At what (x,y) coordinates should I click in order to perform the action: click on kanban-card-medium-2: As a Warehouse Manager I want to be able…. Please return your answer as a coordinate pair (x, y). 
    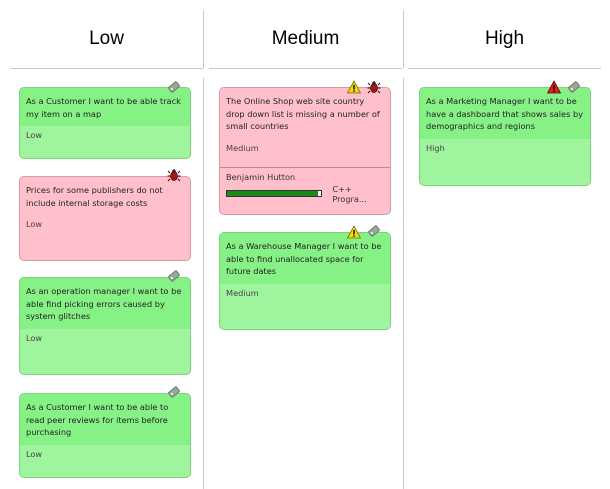
    Looking at the image, I should click on (305, 281).